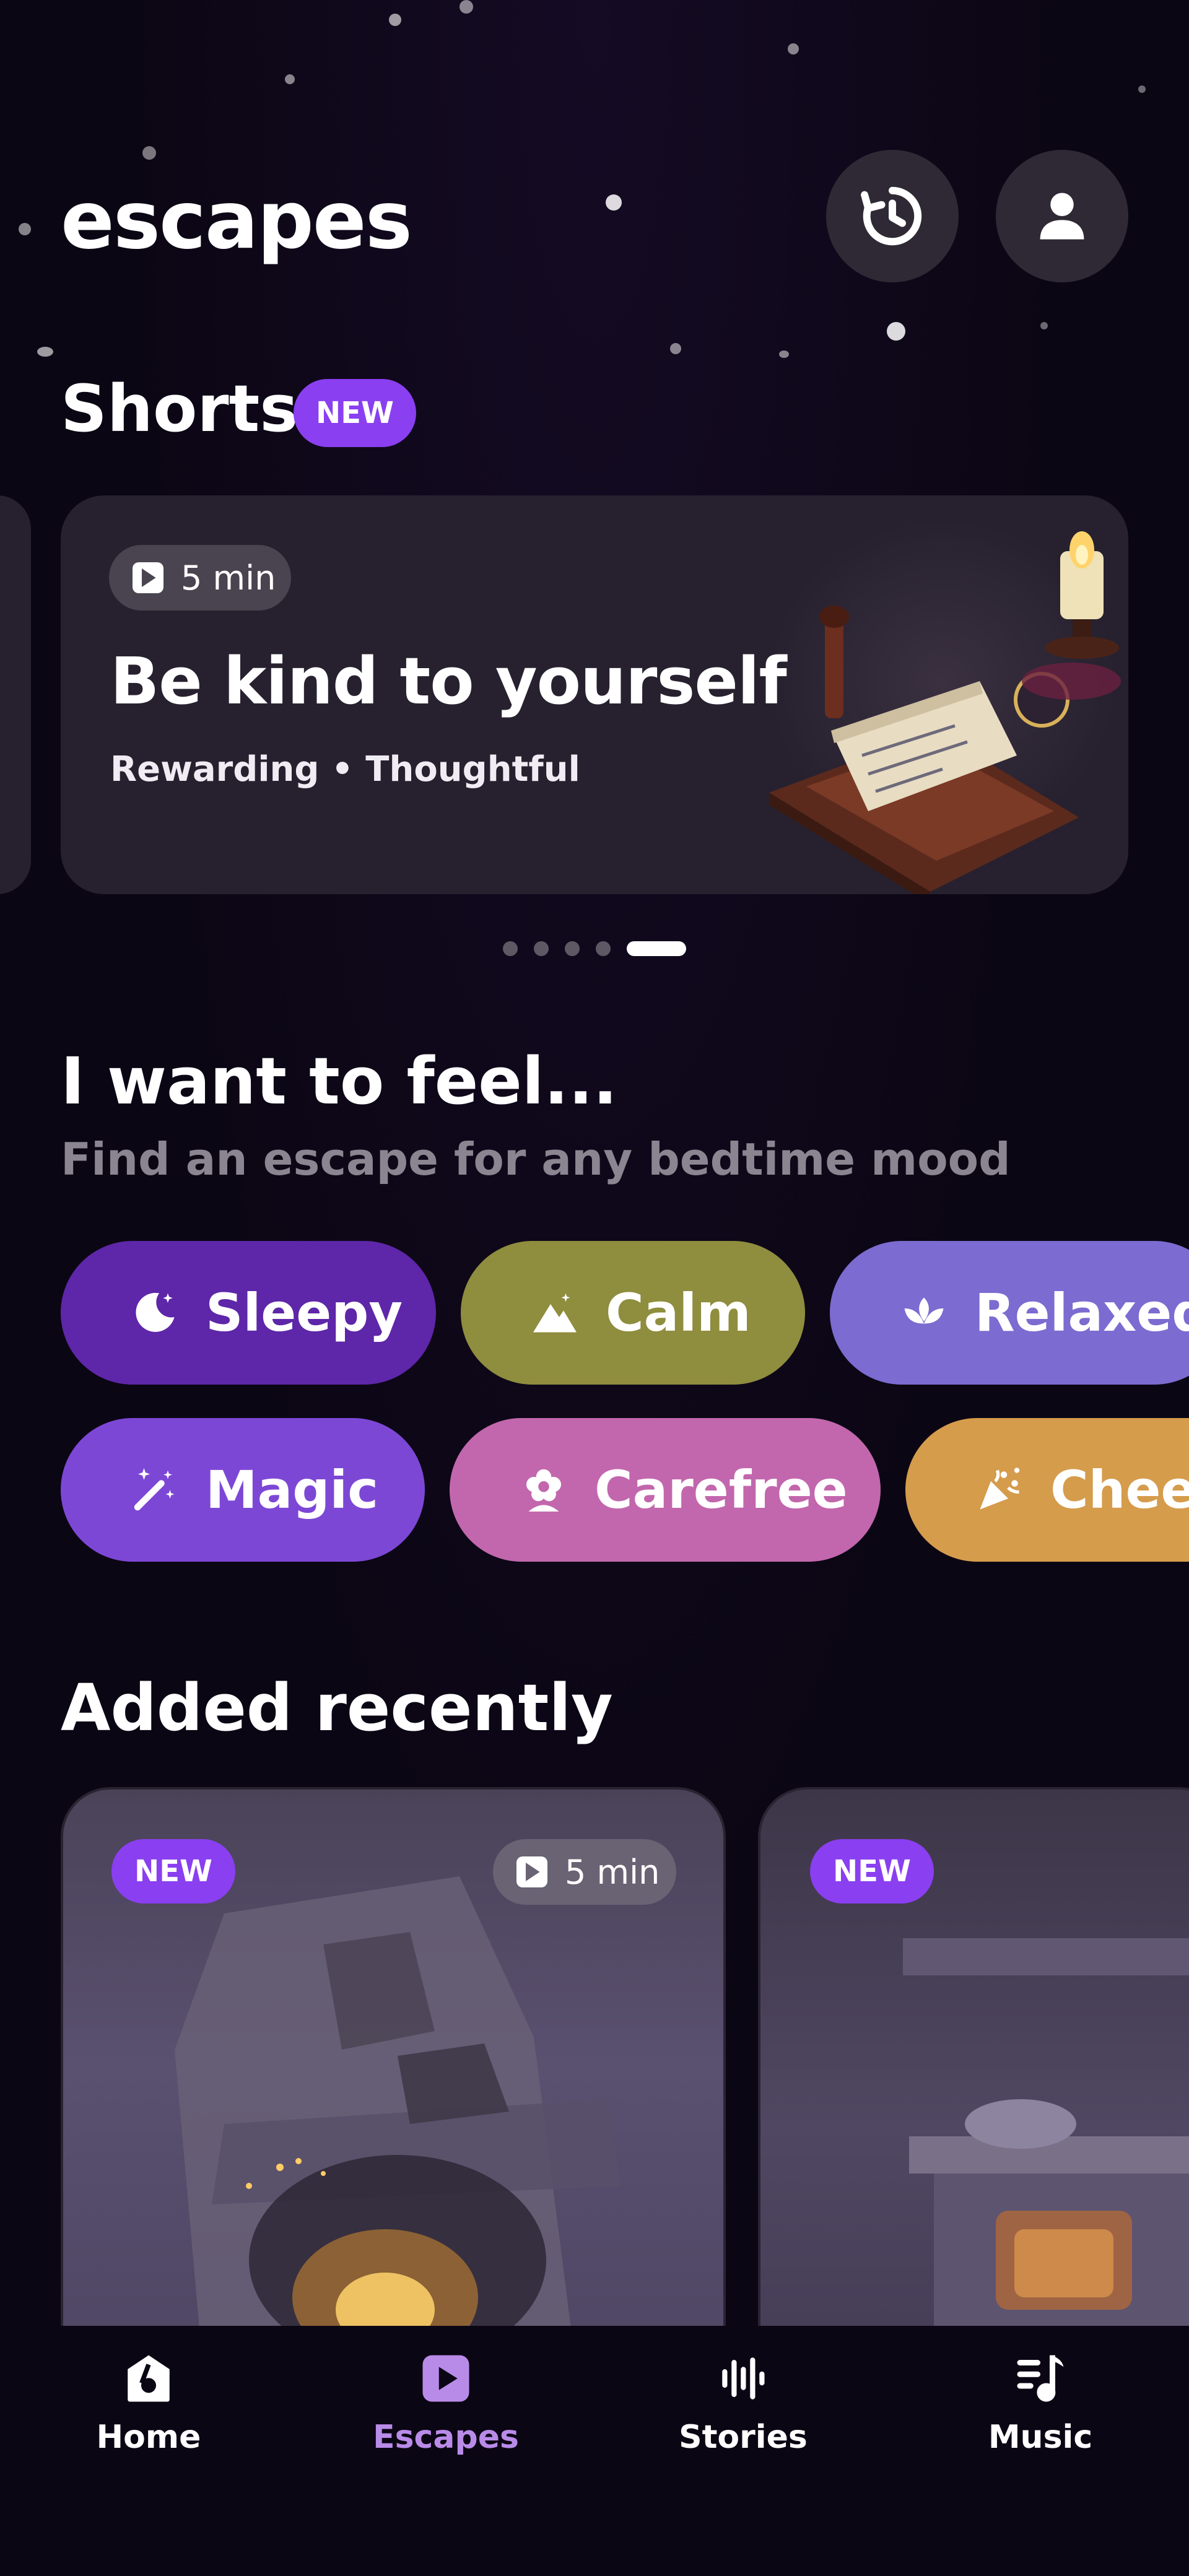 The height and width of the screenshot is (2576, 1189). Describe the element at coordinates (1040, 2437) in the screenshot. I see `nav-label: Music` at that location.